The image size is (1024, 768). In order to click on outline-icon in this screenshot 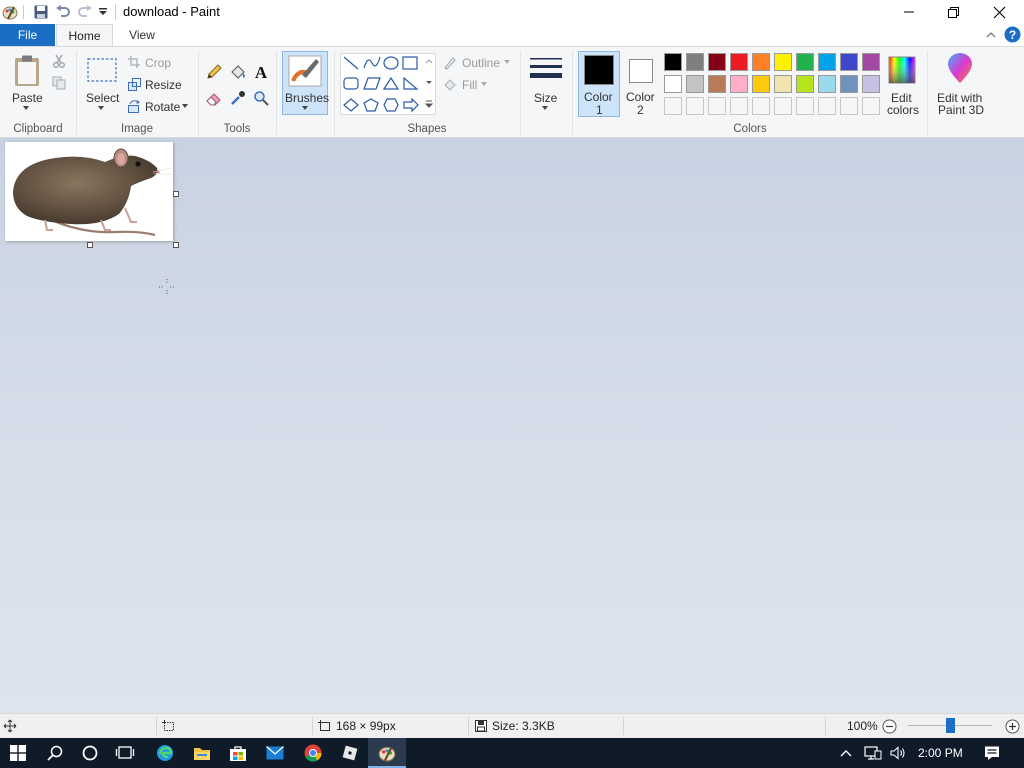, I will do `click(450, 63)`.